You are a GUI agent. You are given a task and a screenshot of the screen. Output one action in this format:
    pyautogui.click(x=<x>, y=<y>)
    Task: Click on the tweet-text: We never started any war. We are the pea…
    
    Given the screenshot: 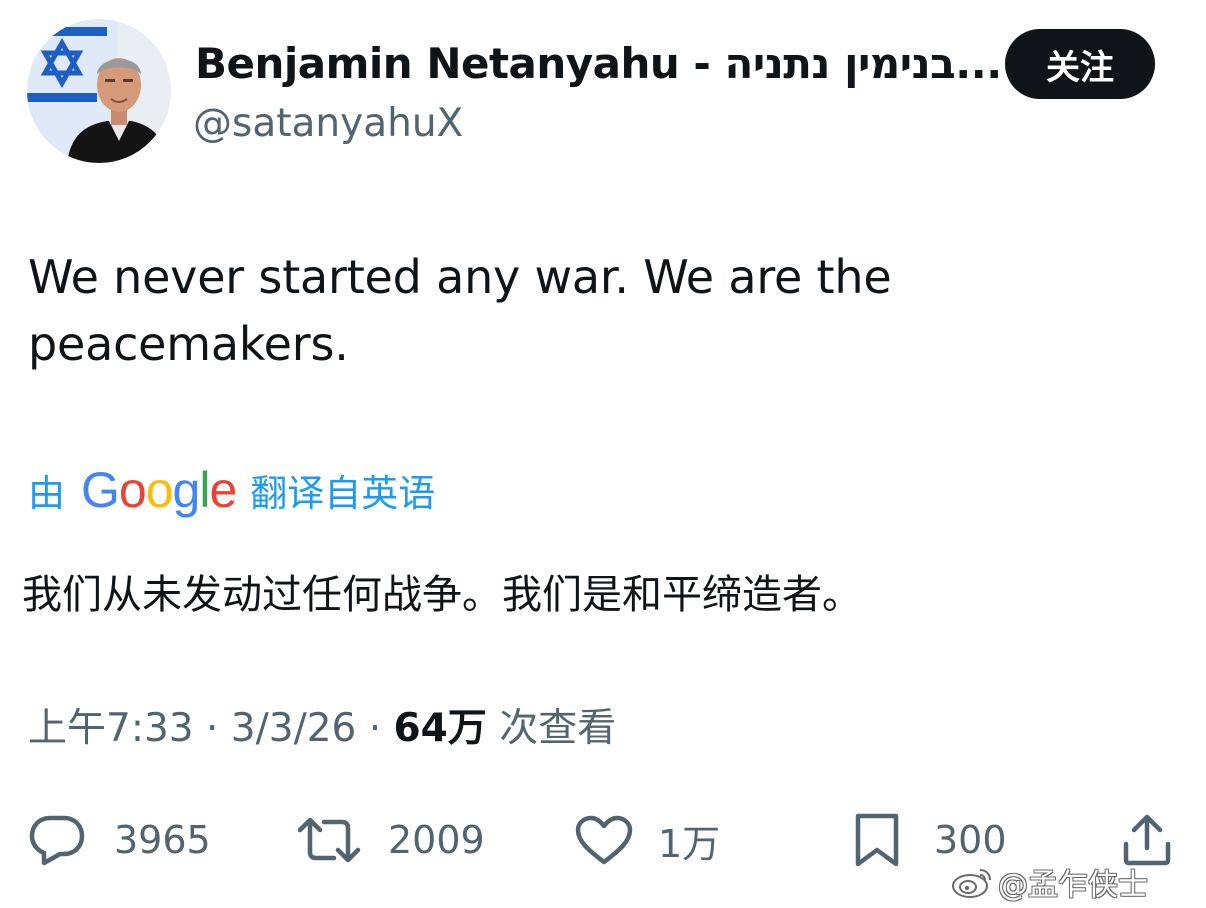 What is the action you would take?
    pyautogui.click(x=460, y=310)
    